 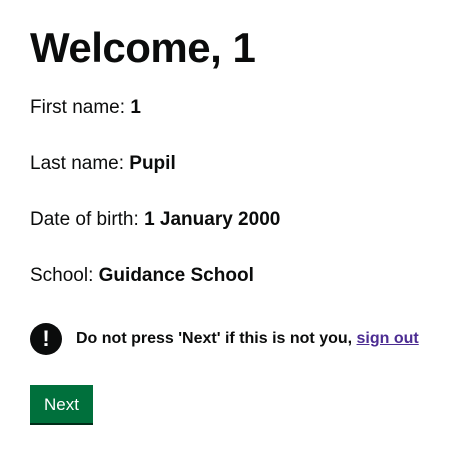 I want to click on warning-label: Do not press 'Next' if this is not you,, so click(x=214, y=338).